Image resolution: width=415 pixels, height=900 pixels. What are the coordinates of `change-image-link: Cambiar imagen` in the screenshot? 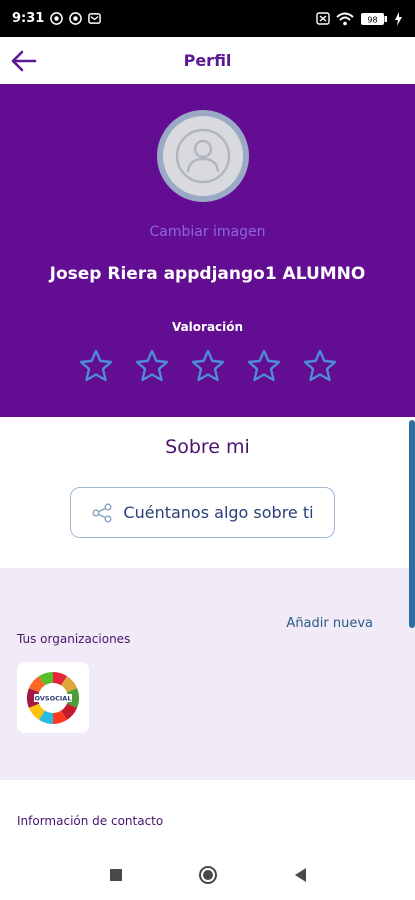 It's located at (207, 232).